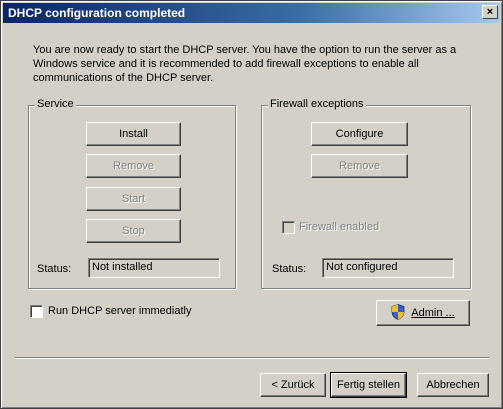 The height and width of the screenshot is (409, 503). I want to click on start-button: Start, so click(133, 199).